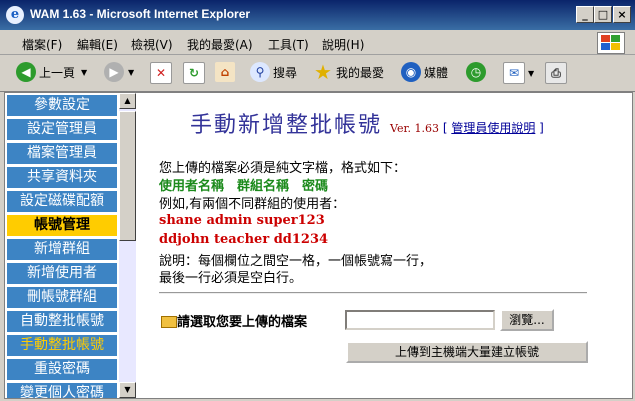 The image size is (635, 401). I want to click on stop-button: ✕, so click(161, 73).